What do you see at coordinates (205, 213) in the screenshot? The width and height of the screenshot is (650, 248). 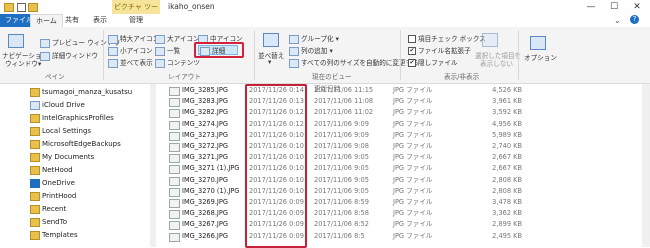 I see `file-name: IMG_3268.JPG` at bounding box center [205, 213].